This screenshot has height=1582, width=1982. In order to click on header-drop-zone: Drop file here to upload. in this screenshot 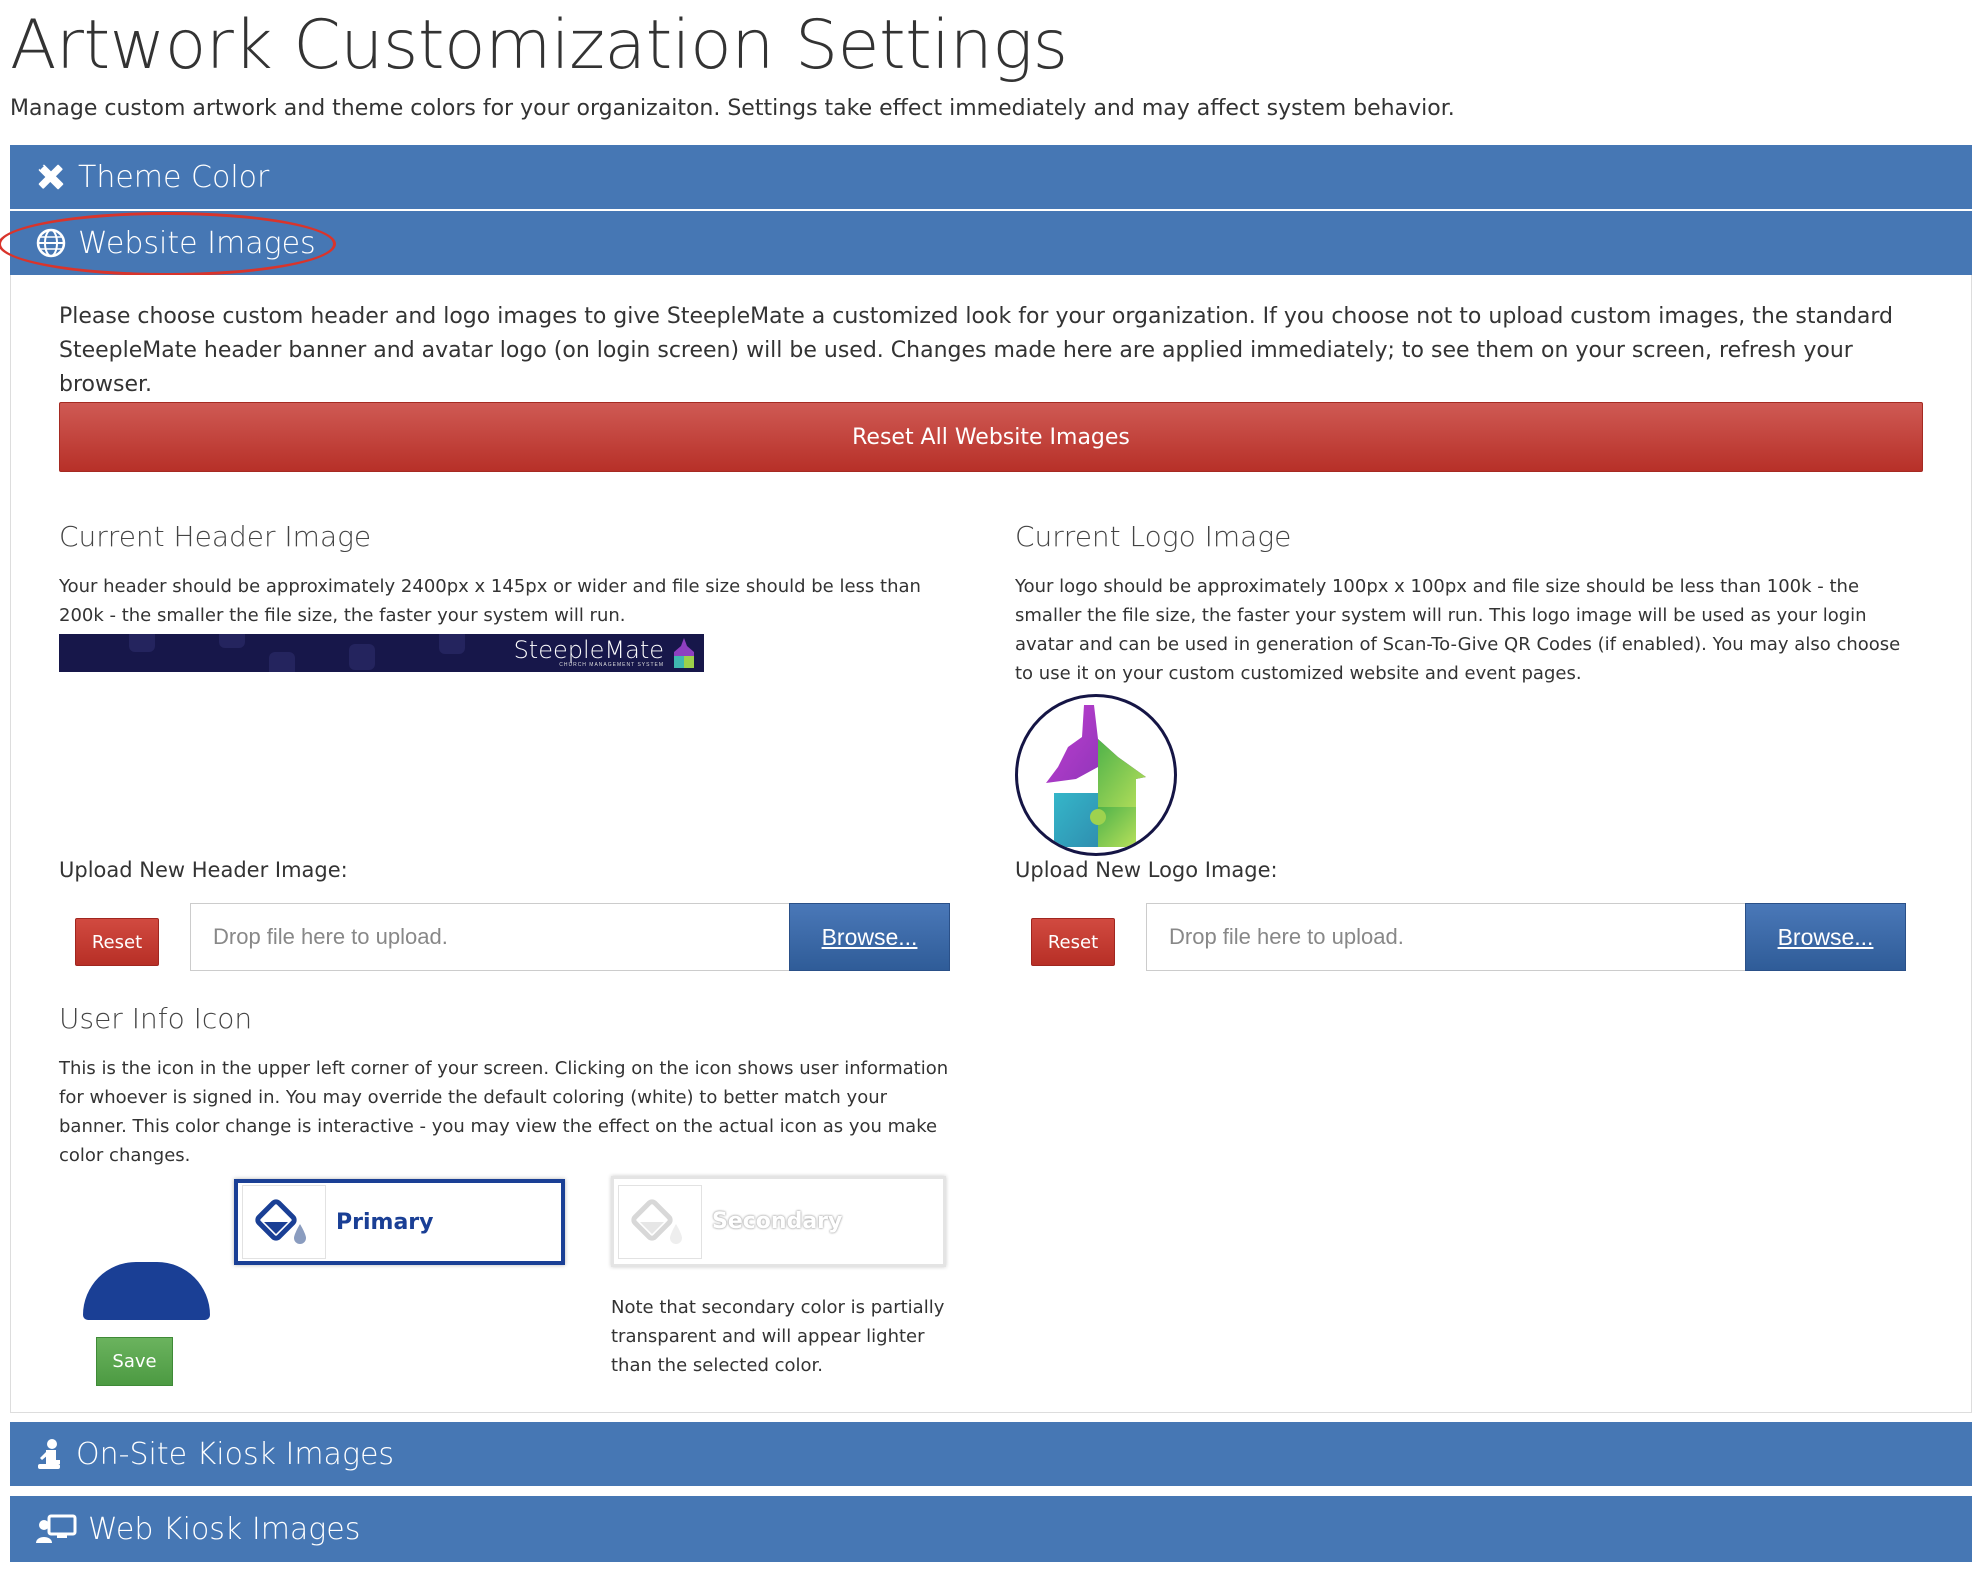, I will do `click(490, 937)`.